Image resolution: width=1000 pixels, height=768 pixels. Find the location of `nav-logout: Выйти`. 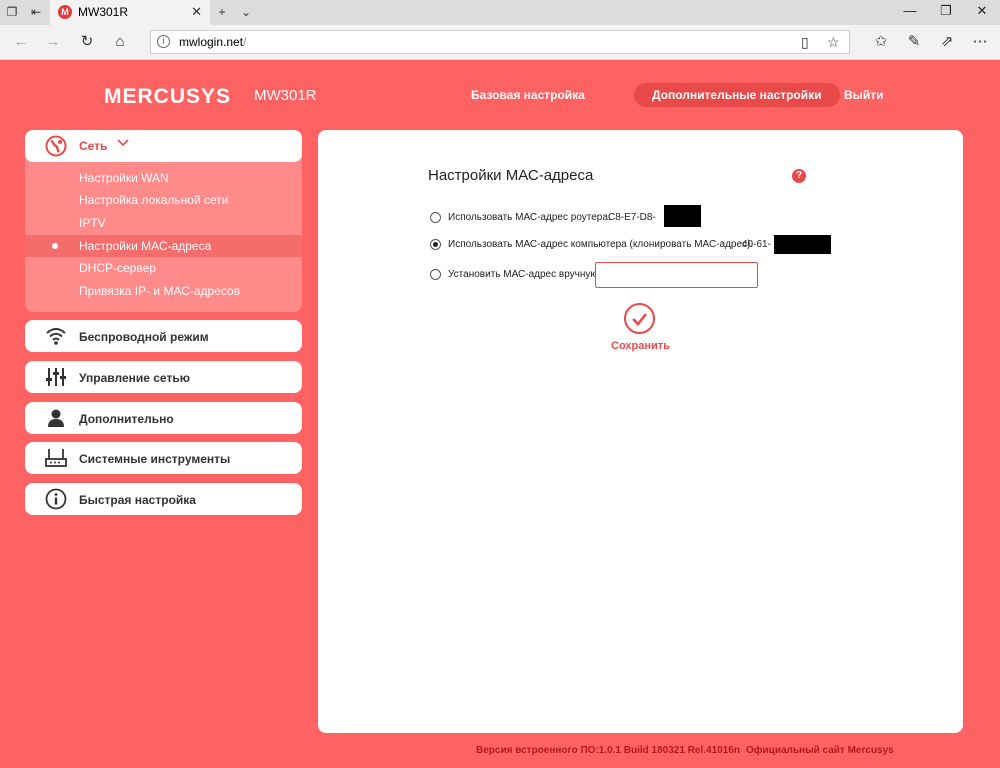

nav-logout: Выйти is located at coordinates (864, 95).